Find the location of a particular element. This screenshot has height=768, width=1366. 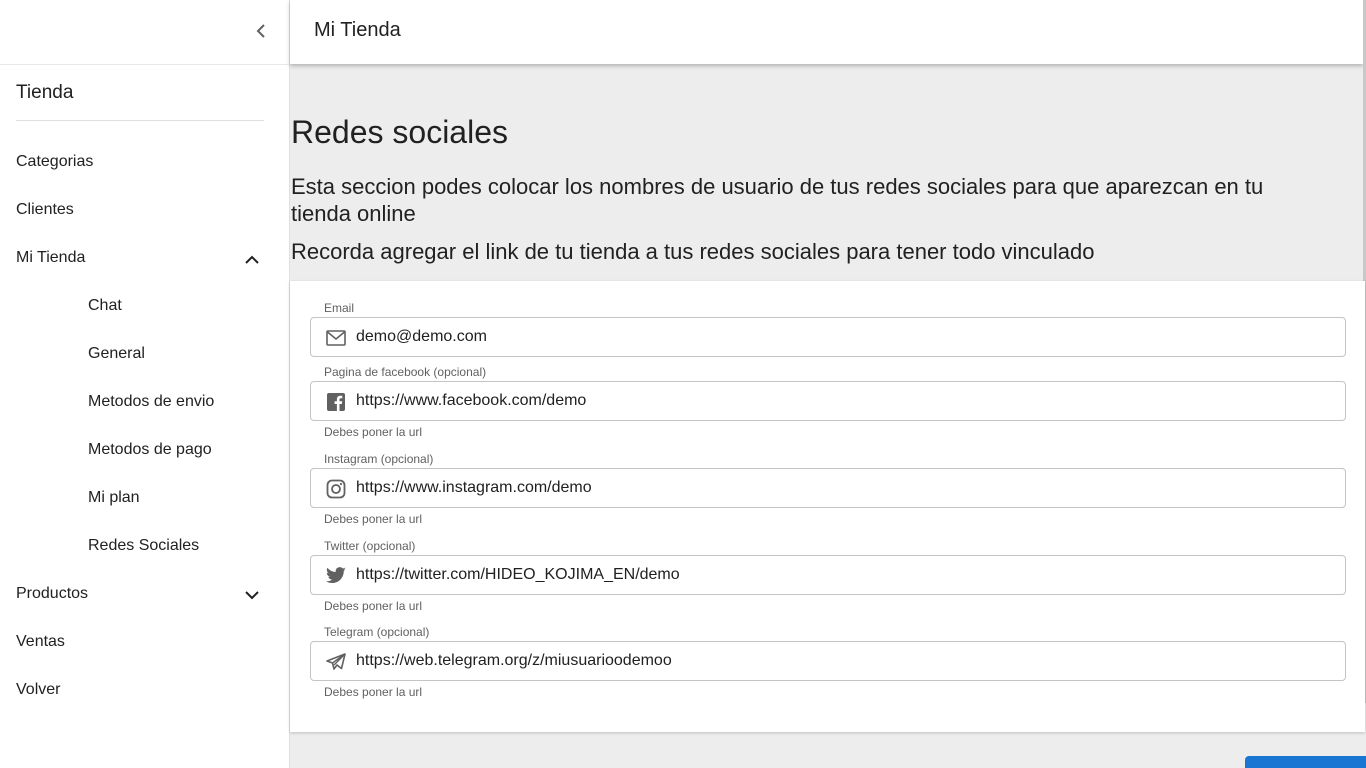

app-bar-title: Mi Tienda is located at coordinates (357, 30).